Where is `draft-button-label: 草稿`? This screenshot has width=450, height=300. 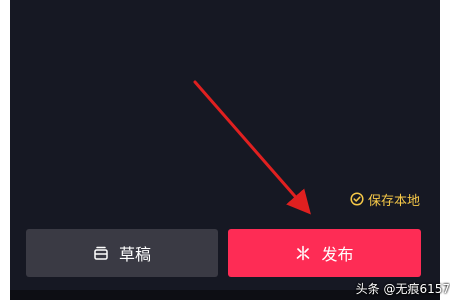 draft-button-label: 草稿 is located at coordinates (134, 254).